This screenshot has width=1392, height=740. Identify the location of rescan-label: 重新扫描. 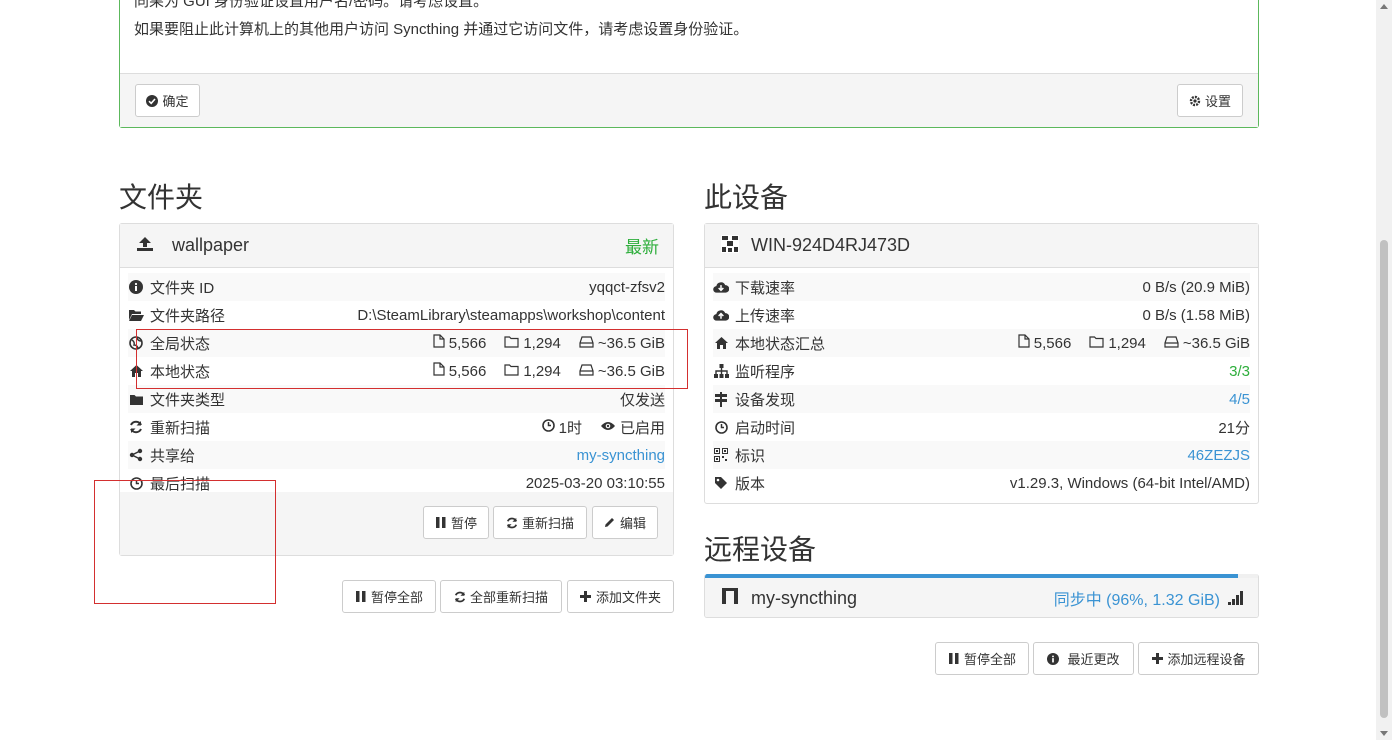
(180, 428).